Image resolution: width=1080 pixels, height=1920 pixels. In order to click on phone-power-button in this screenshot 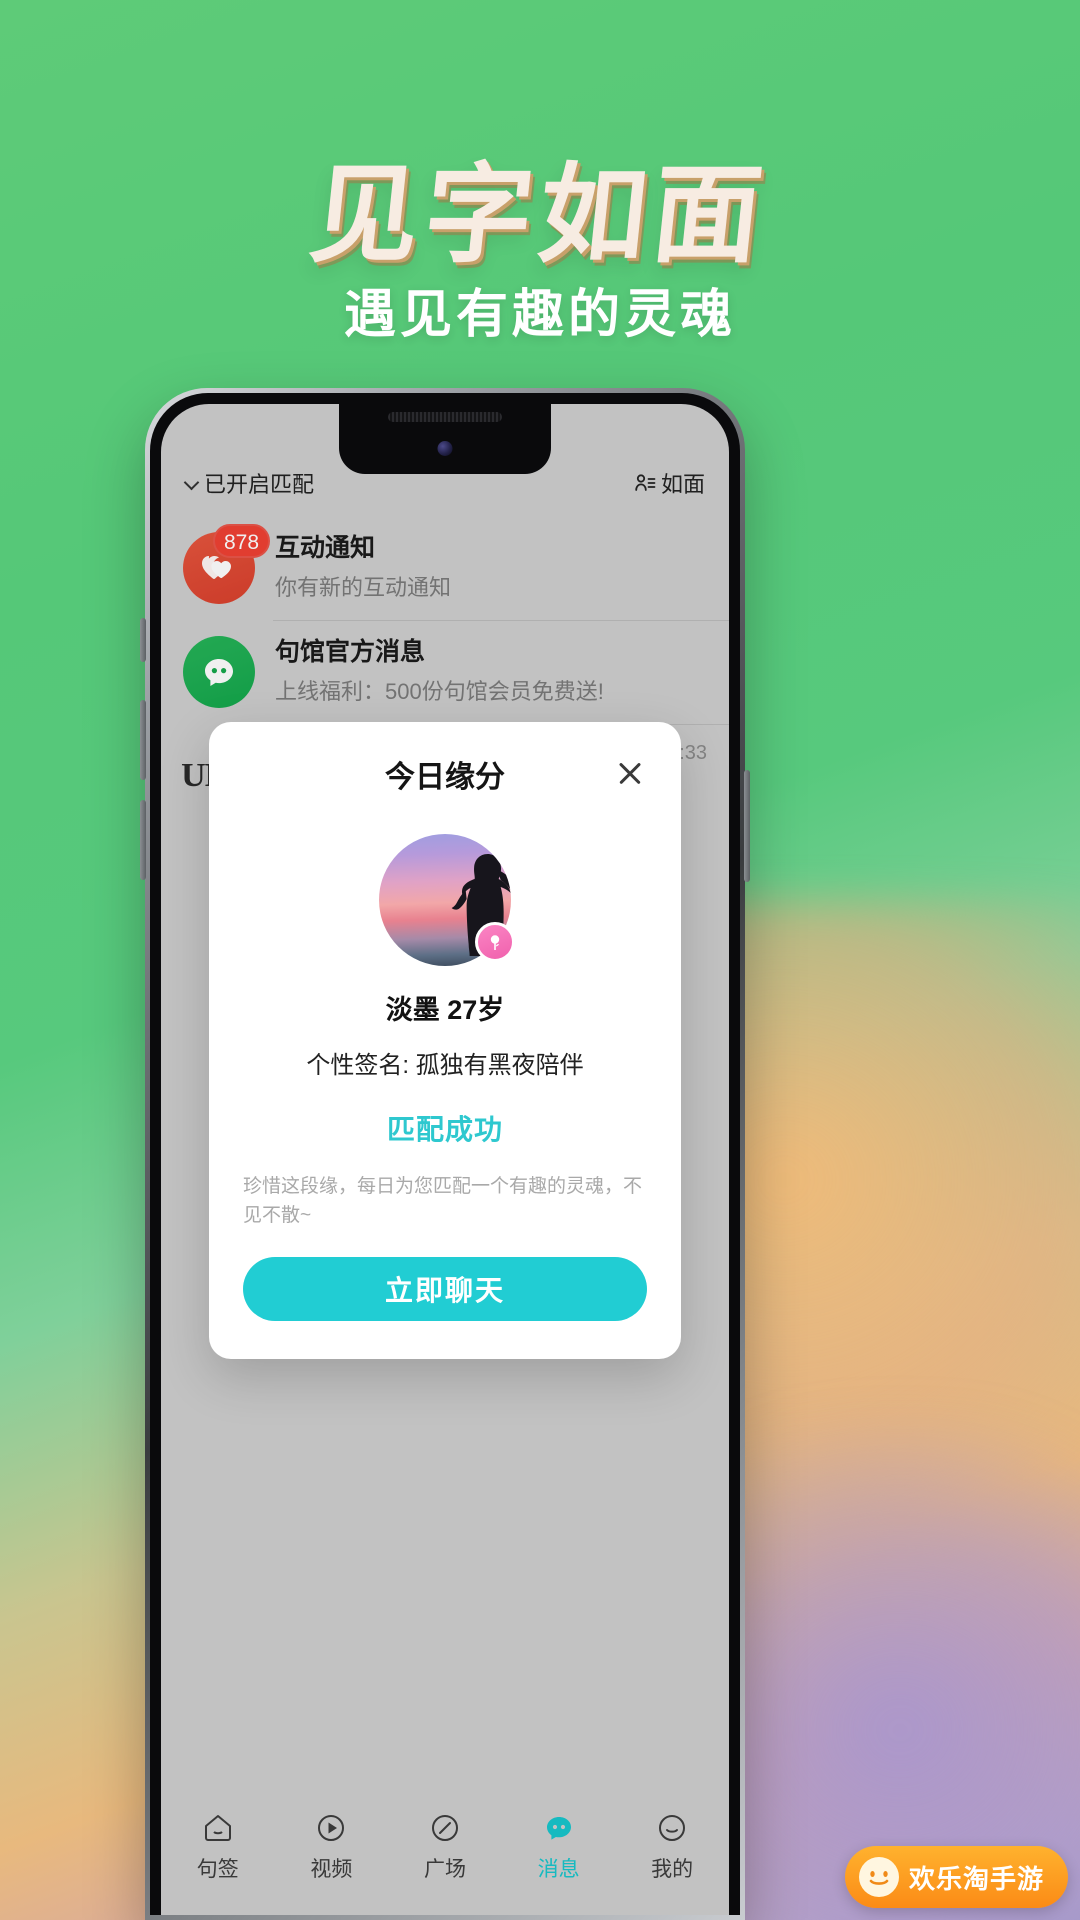, I will do `click(747, 826)`.